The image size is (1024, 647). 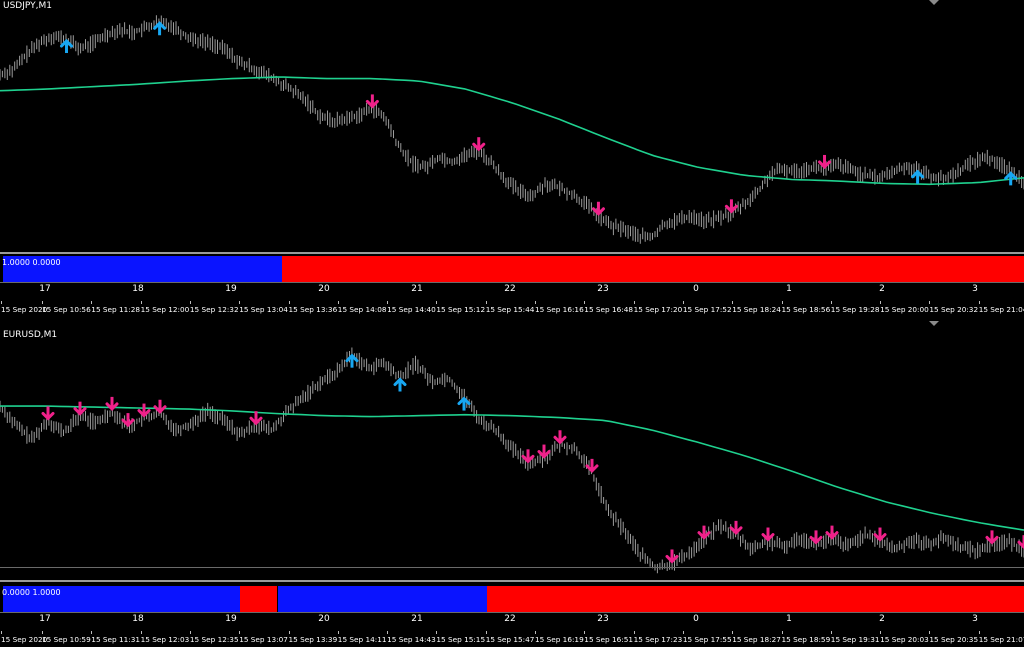 What do you see at coordinates (460, 637) in the screenshot?
I see `time-label: 15 Sep 15:15` at bounding box center [460, 637].